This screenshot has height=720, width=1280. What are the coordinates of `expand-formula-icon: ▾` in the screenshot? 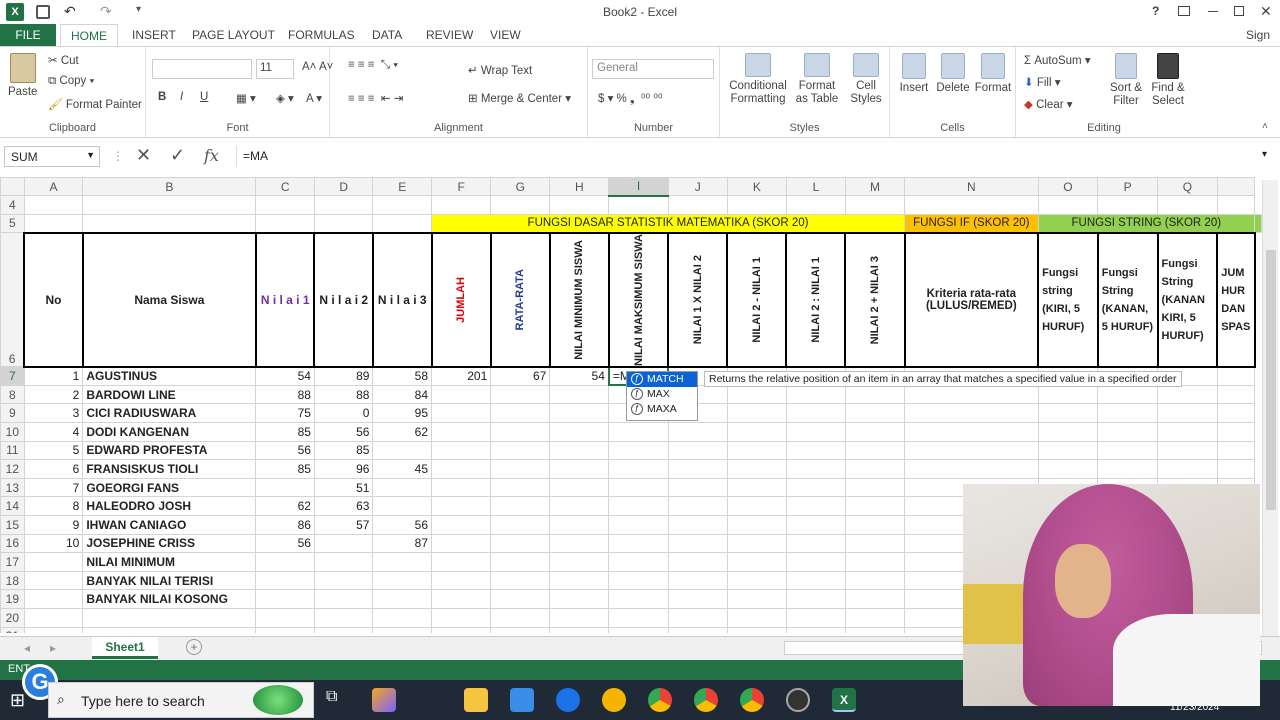 It's located at (1264, 154).